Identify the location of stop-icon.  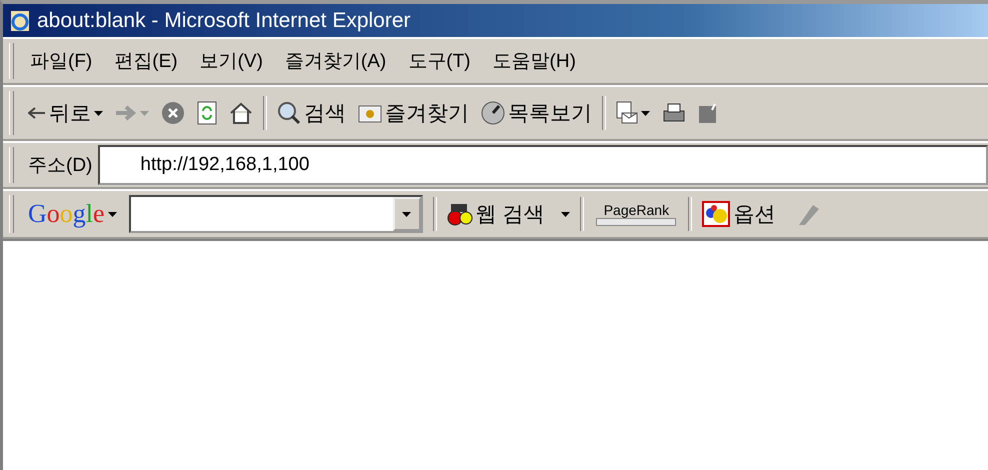
(173, 113).